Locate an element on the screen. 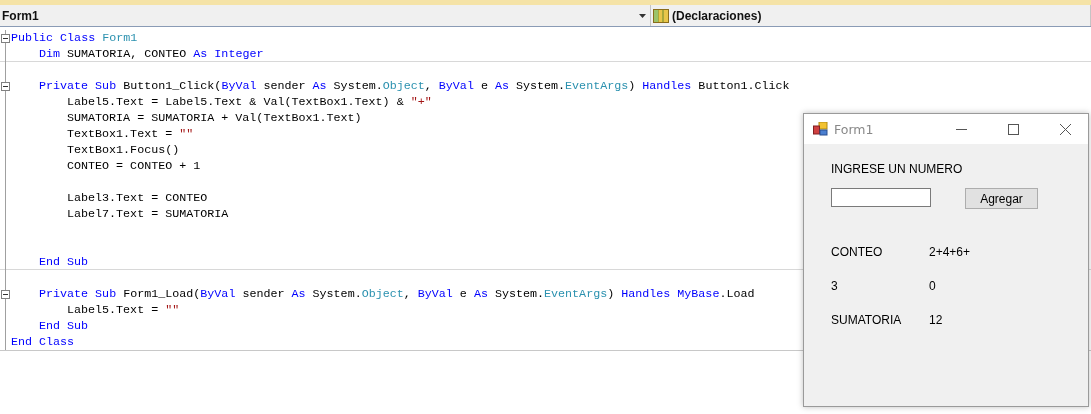 Image resolution: width=1091 pixels, height=414 pixels. code-line: SUMATORIA = SUMATORIA + Val(TextBox1.Text) is located at coordinates (214, 118).